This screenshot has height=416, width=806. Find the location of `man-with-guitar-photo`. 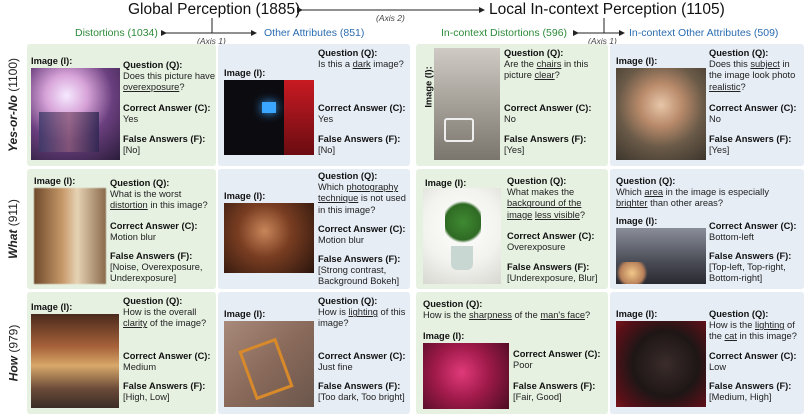

man-with-guitar-photo is located at coordinates (269, 238).